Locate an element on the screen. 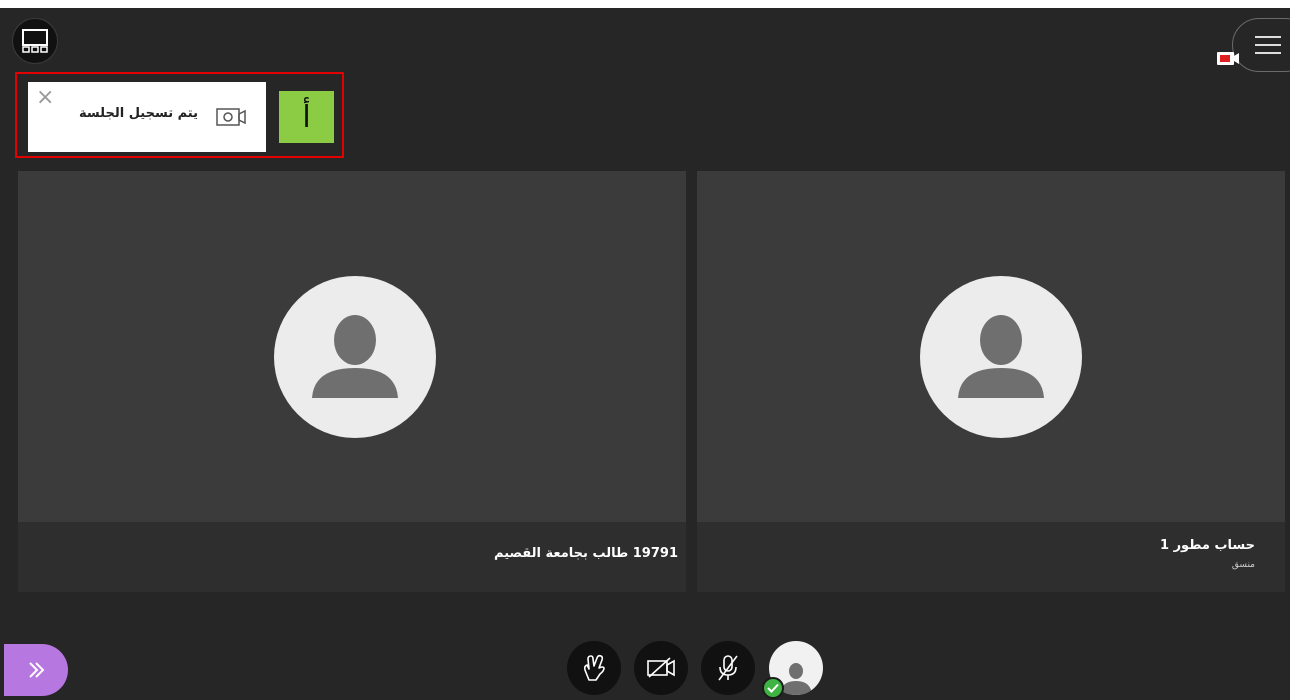 Image resolution: width=1290 pixels, height=700 pixels. layout-toggle-button is located at coordinates (35, 41).